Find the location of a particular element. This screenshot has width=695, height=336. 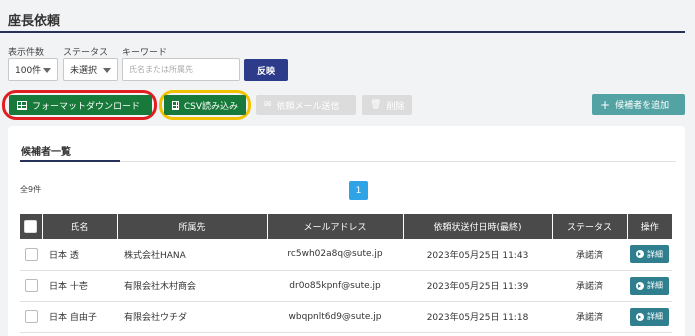

candidate-name: 日本 十壱 is located at coordinates (79, 286).